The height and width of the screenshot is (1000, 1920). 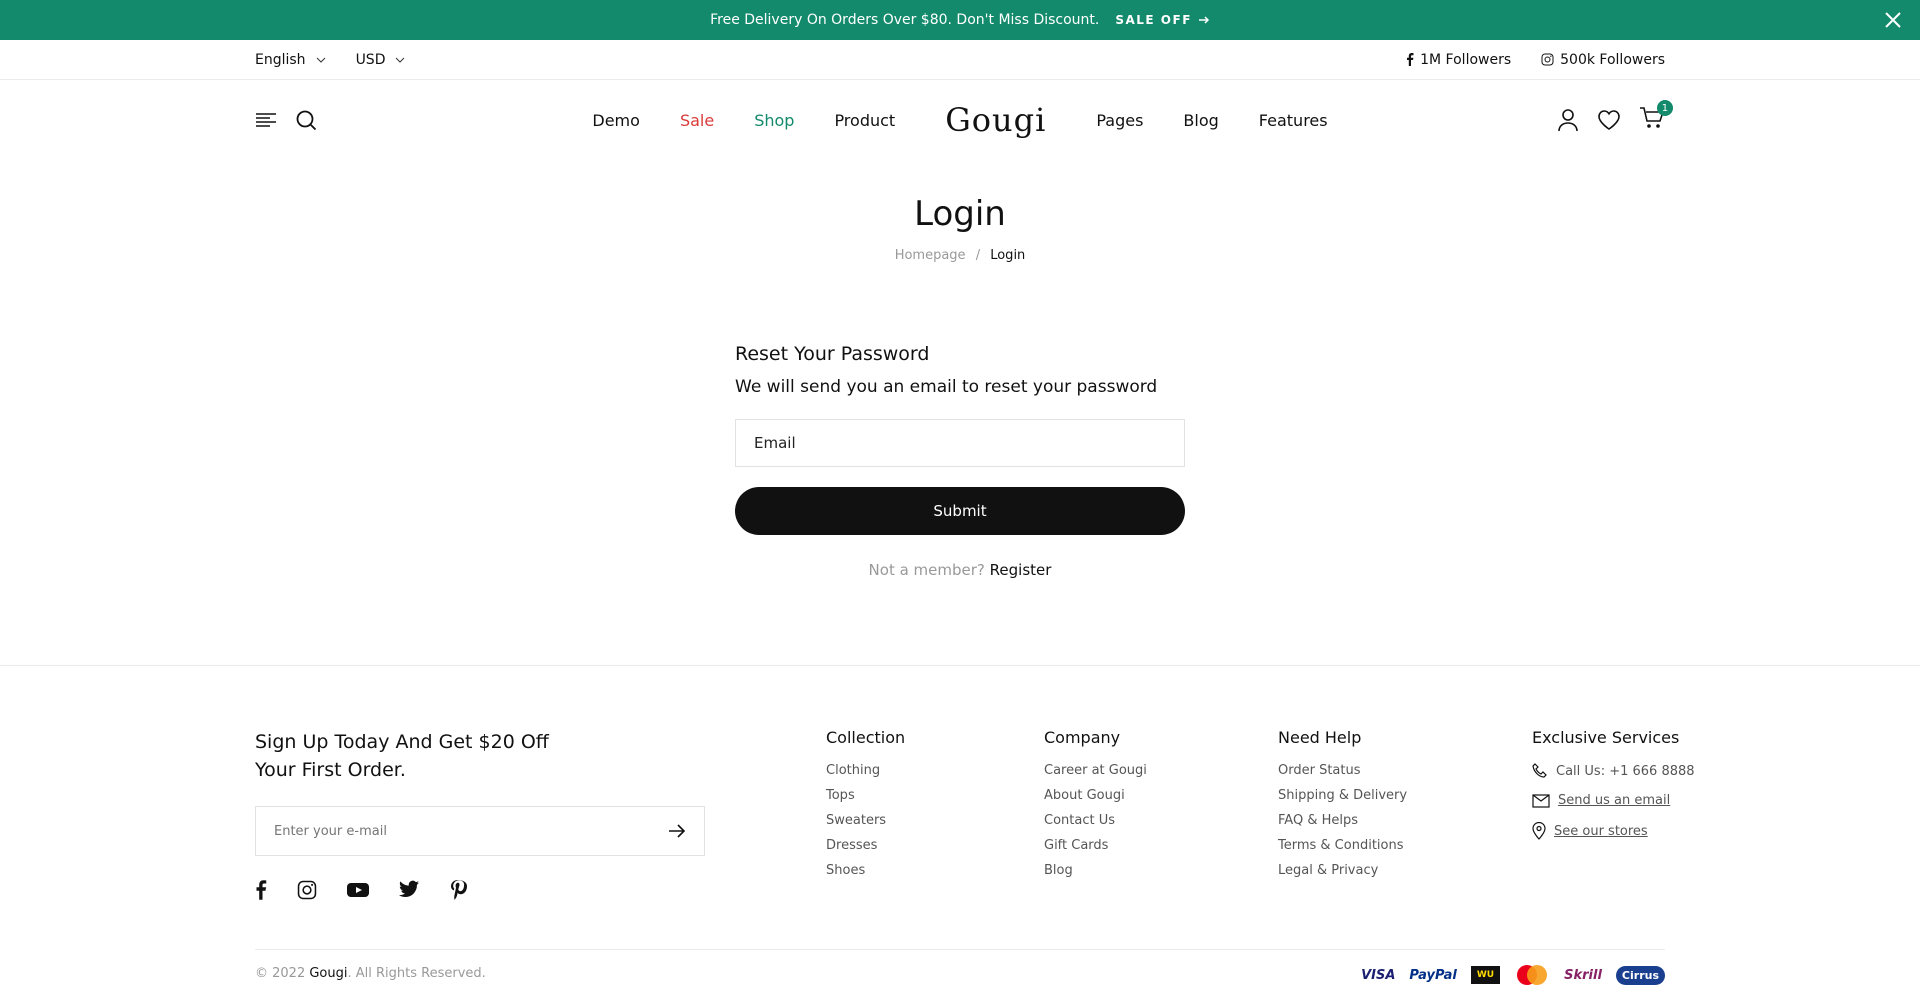 I want to click on services-title: Exclusive Services, so click(x=1606, y=737).